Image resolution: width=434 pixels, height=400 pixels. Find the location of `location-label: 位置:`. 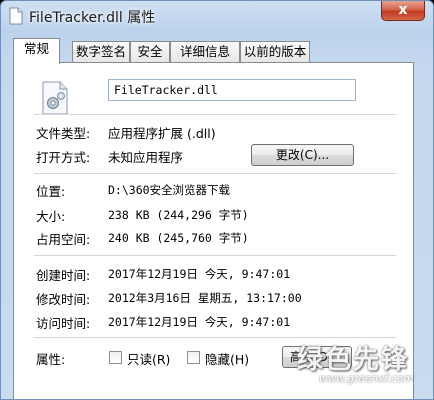

location-label: 位置: is located at coordinates (51, 191).